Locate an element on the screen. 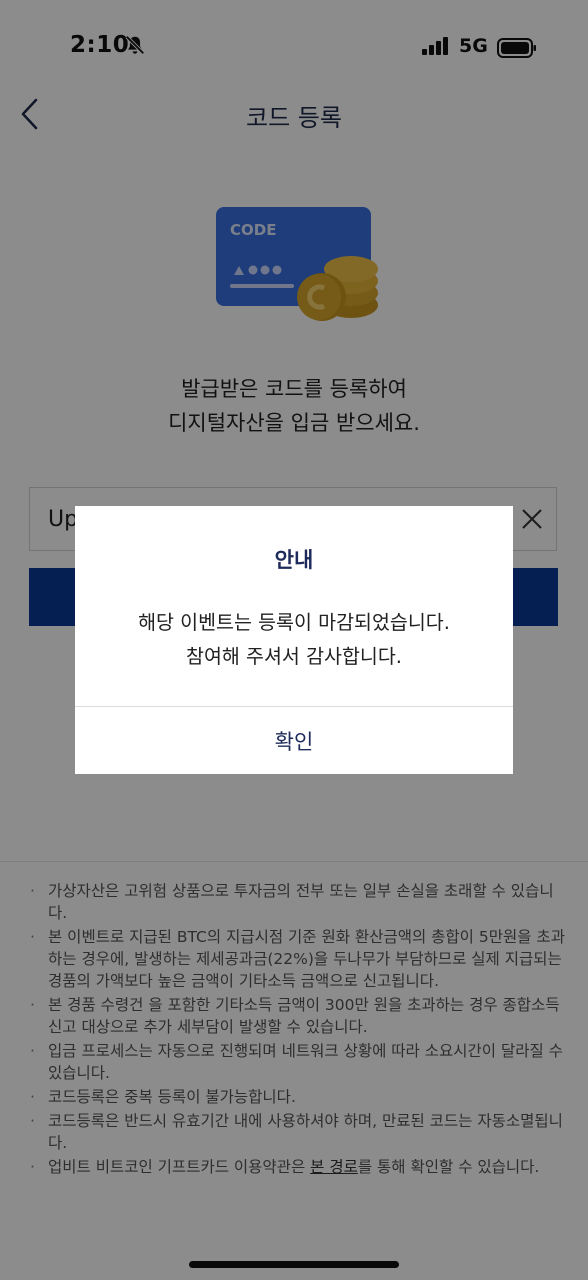 The image size is (588, 1280). dialog-message-line-2: 참여해 주셔서 감사합니다. is located at coordinates (294, 656).